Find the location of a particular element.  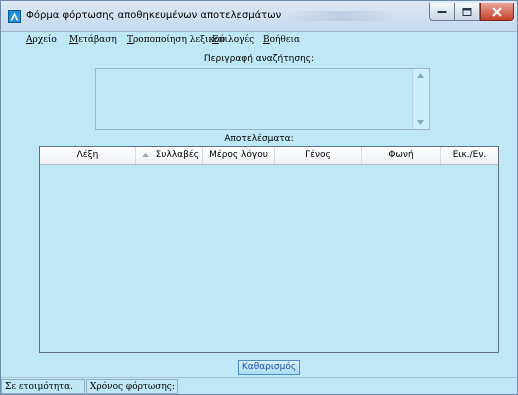

app-icon is located at coordinates (14, 16).